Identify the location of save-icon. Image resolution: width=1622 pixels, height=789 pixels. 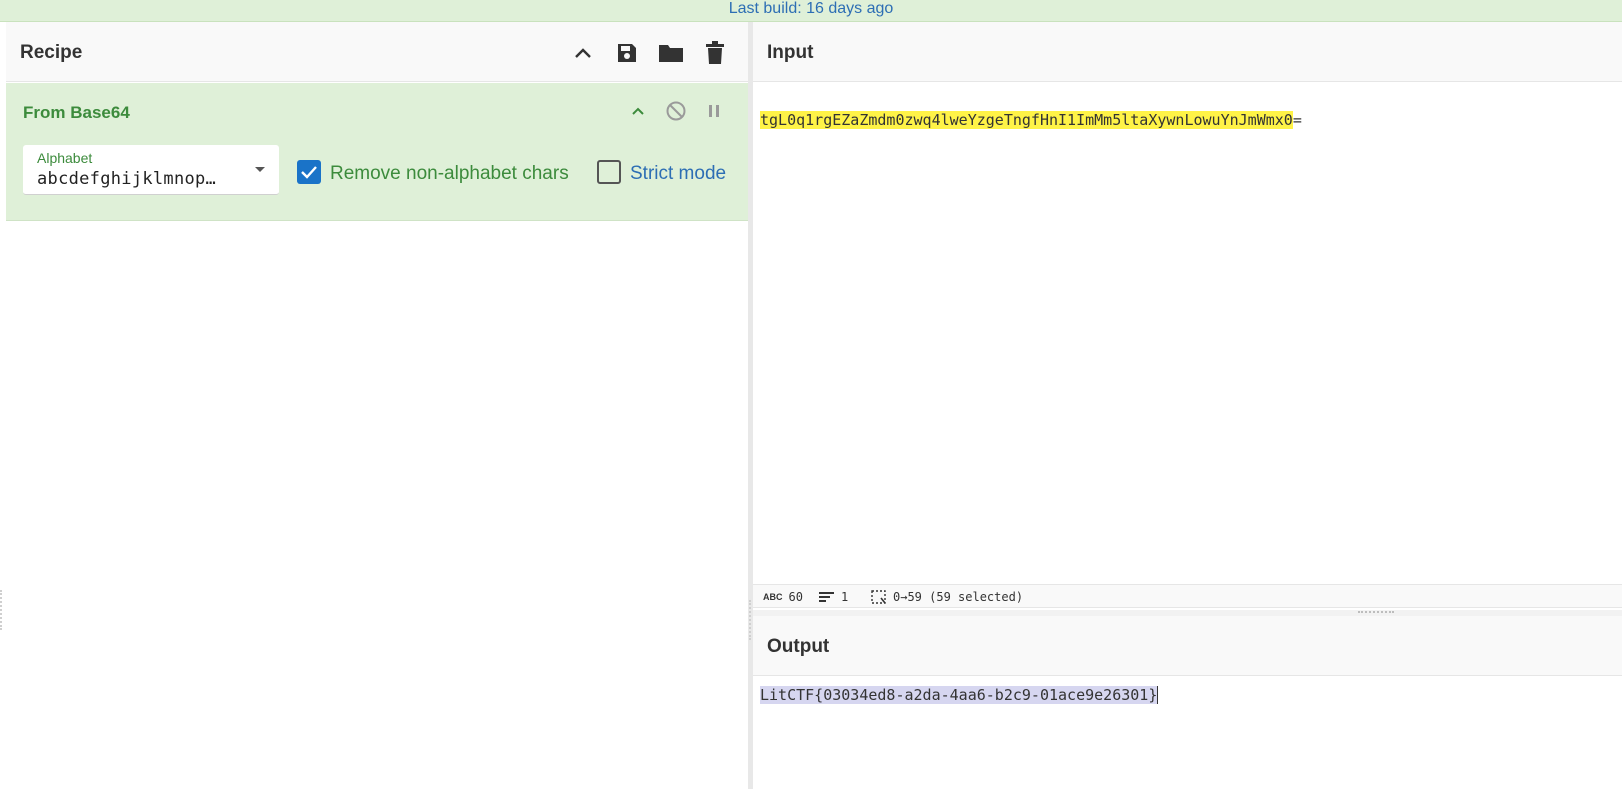
(627, 53).